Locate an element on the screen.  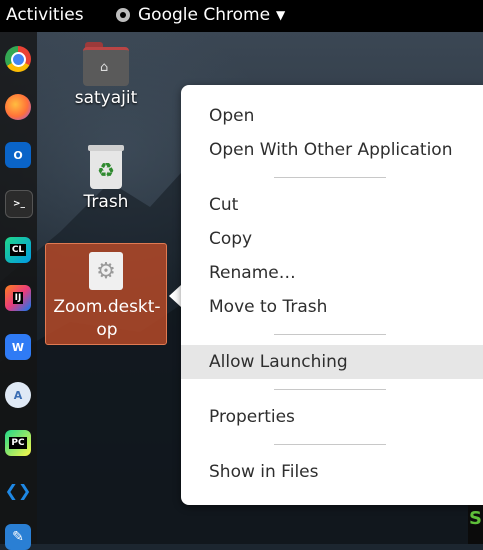
menu-item-cut: Cut is located at coordinates (332, 205).